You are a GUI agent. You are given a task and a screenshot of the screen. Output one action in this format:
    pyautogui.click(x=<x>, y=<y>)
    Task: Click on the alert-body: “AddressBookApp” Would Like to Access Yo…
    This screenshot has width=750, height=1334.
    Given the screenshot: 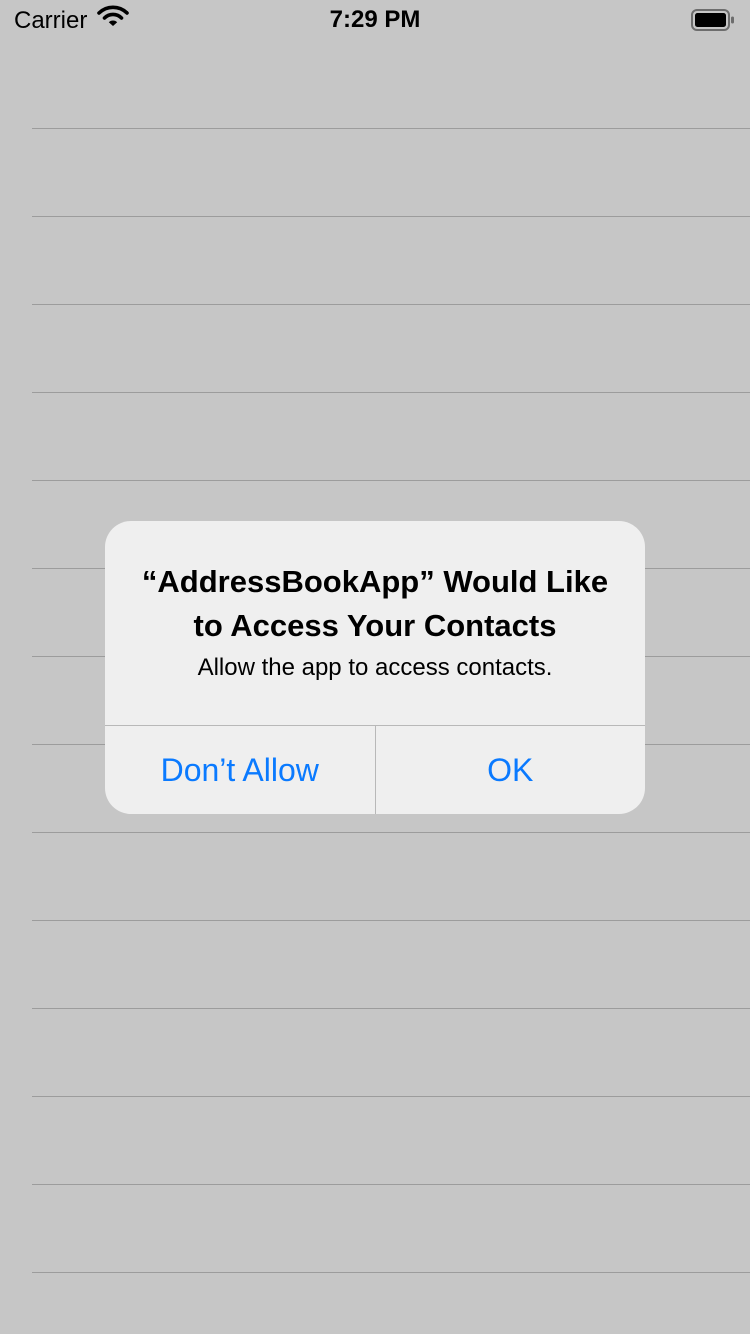 What is the action you would take?
    pyautogui.click(x=375, y=623)
    